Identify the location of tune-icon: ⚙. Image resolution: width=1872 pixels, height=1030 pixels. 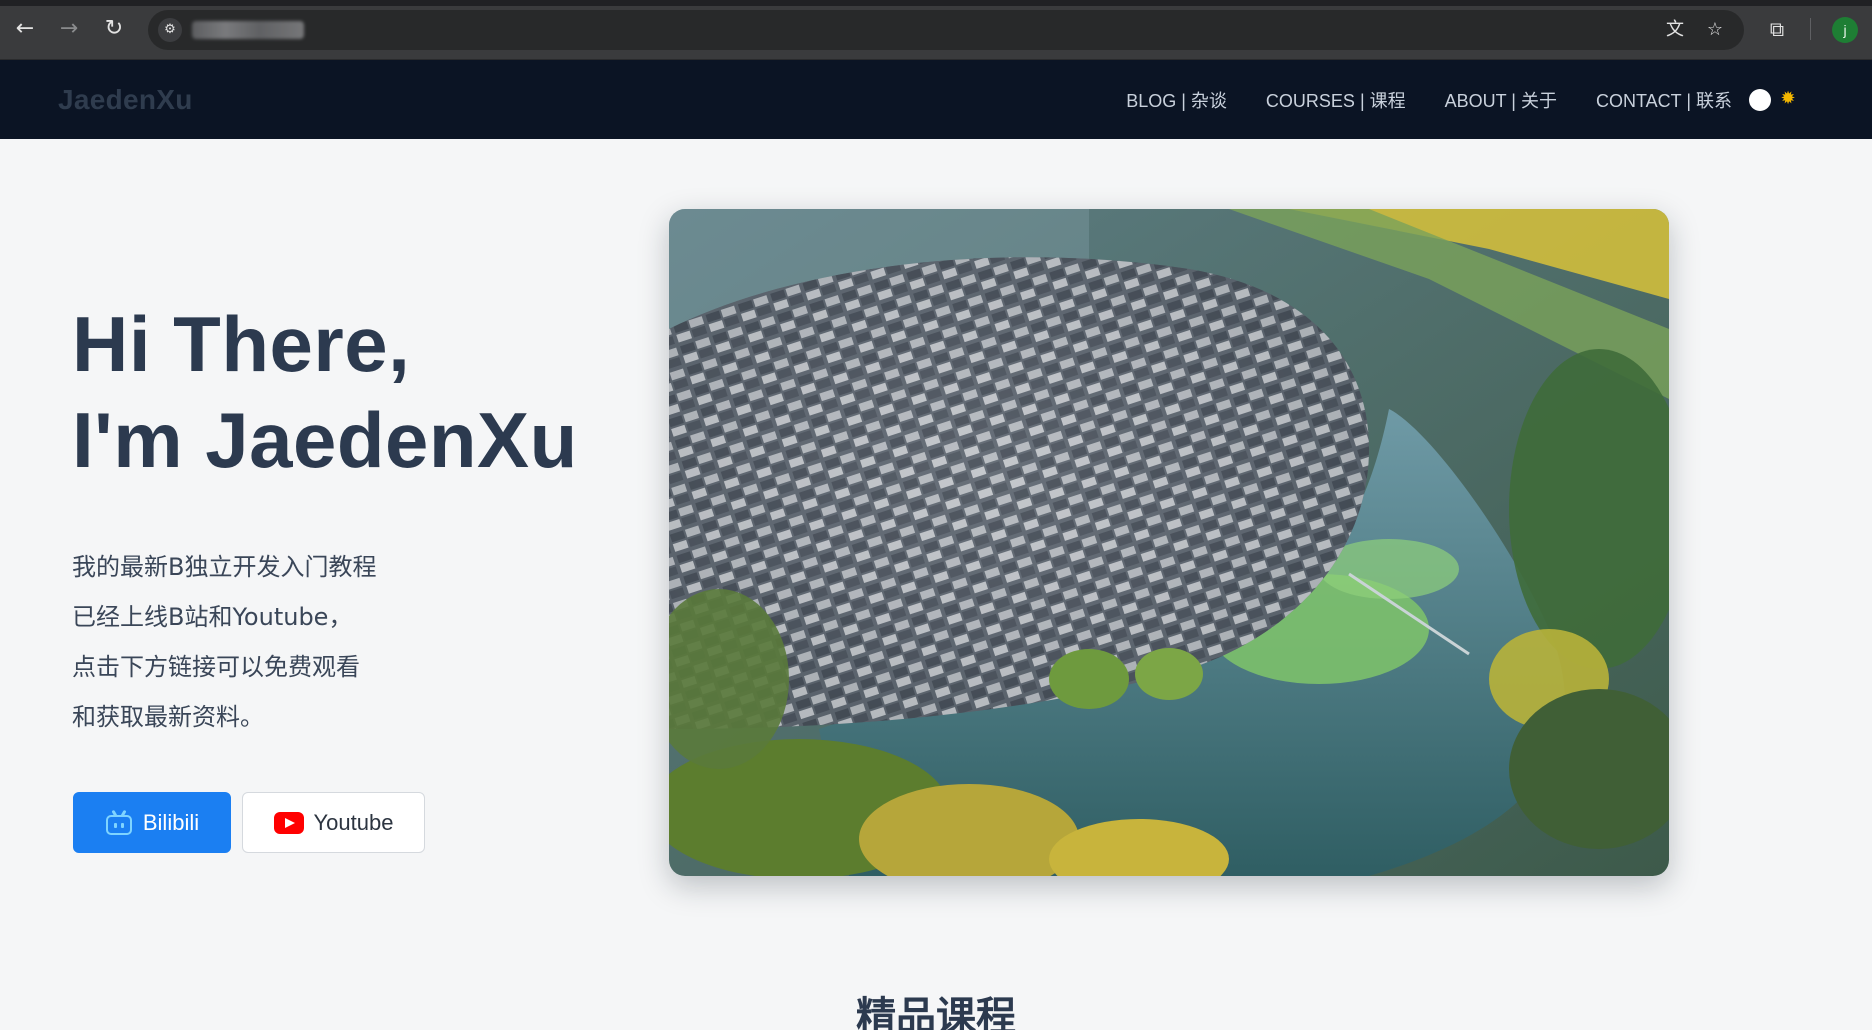
(170, 29).